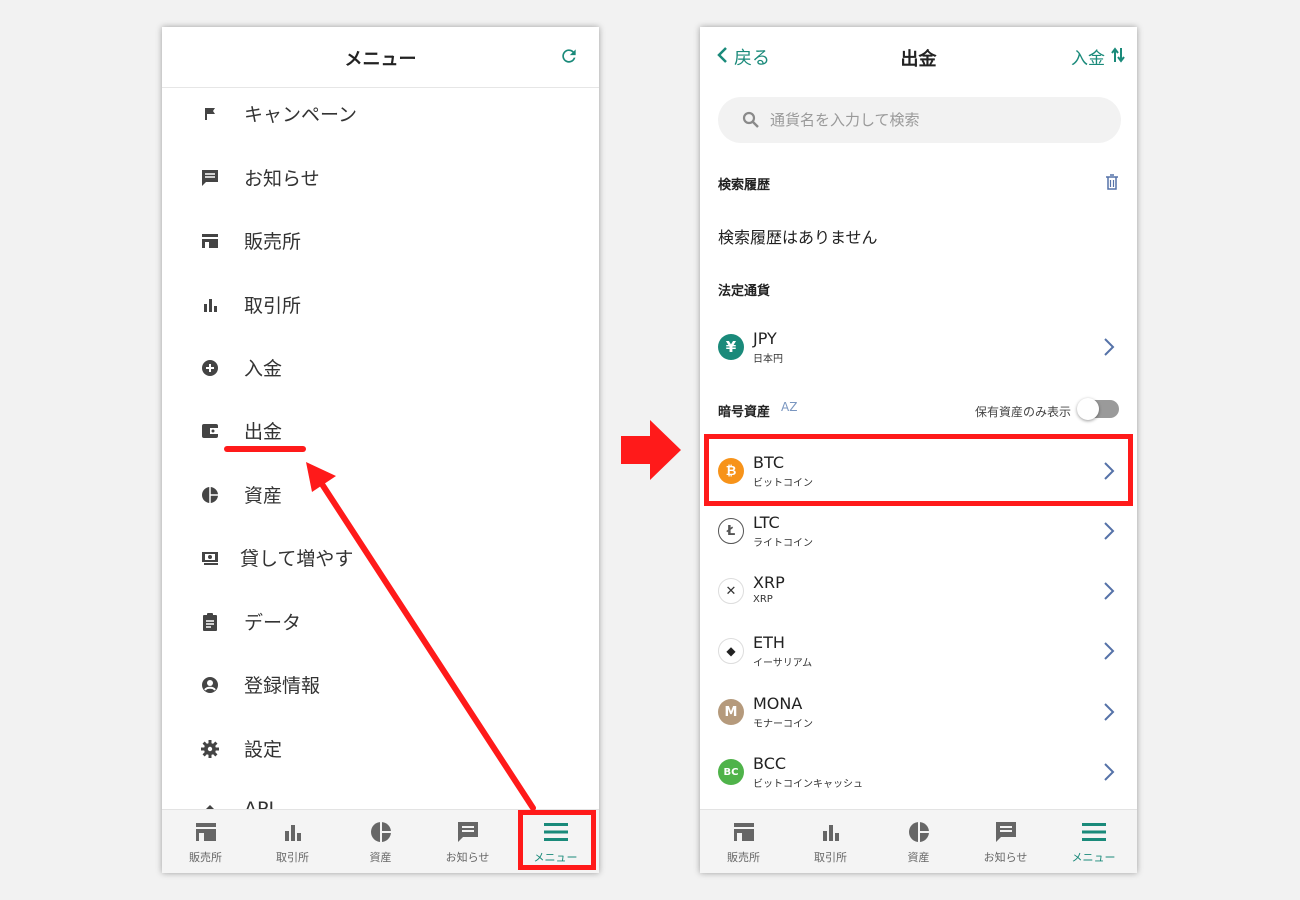 The width and height of the screenshot is (1300, 900). I want to click on menu-item-notices: お知らせ, so click(380, 178).